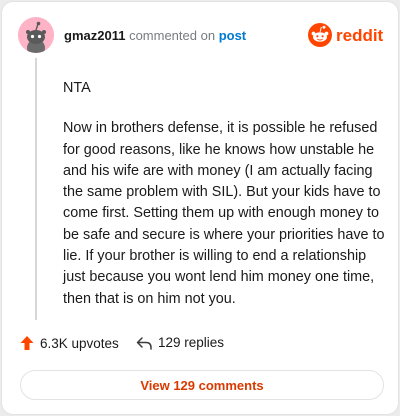 The height and width of the screenshot is (416, 400). I want to click on reply-arrow-icon, so click(144, 343).